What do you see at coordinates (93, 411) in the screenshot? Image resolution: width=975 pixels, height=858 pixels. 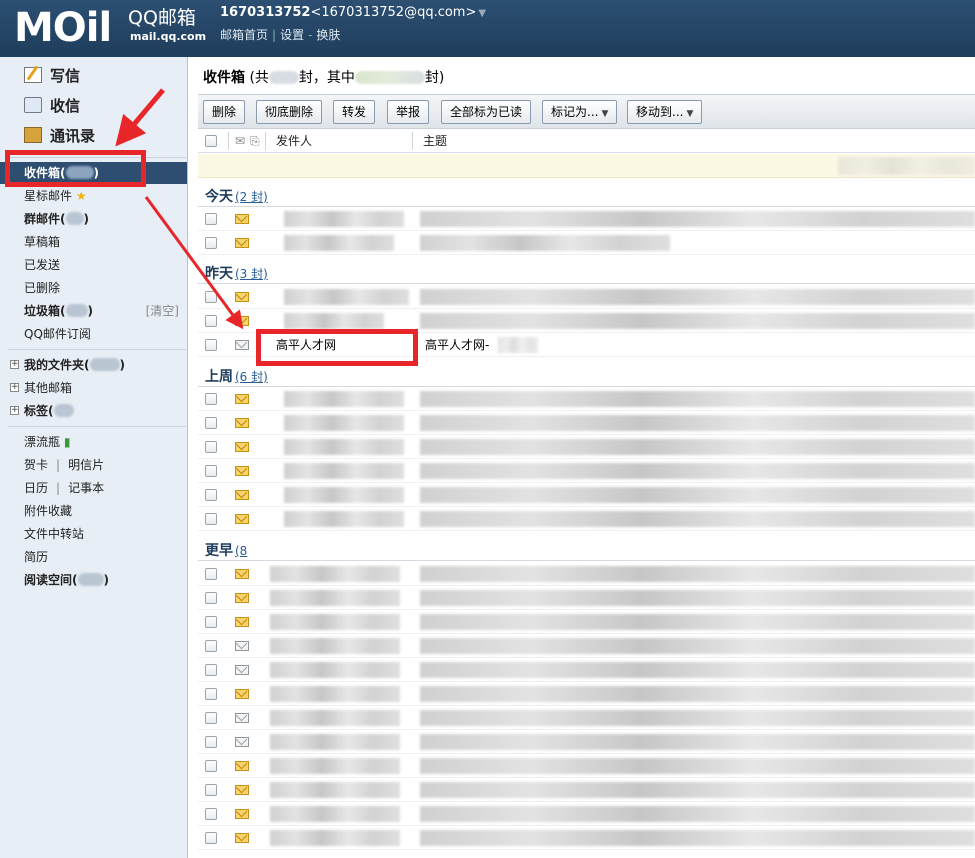 I see `sidebar-item-tags: + 标签(` at bounding box center [93, 411].